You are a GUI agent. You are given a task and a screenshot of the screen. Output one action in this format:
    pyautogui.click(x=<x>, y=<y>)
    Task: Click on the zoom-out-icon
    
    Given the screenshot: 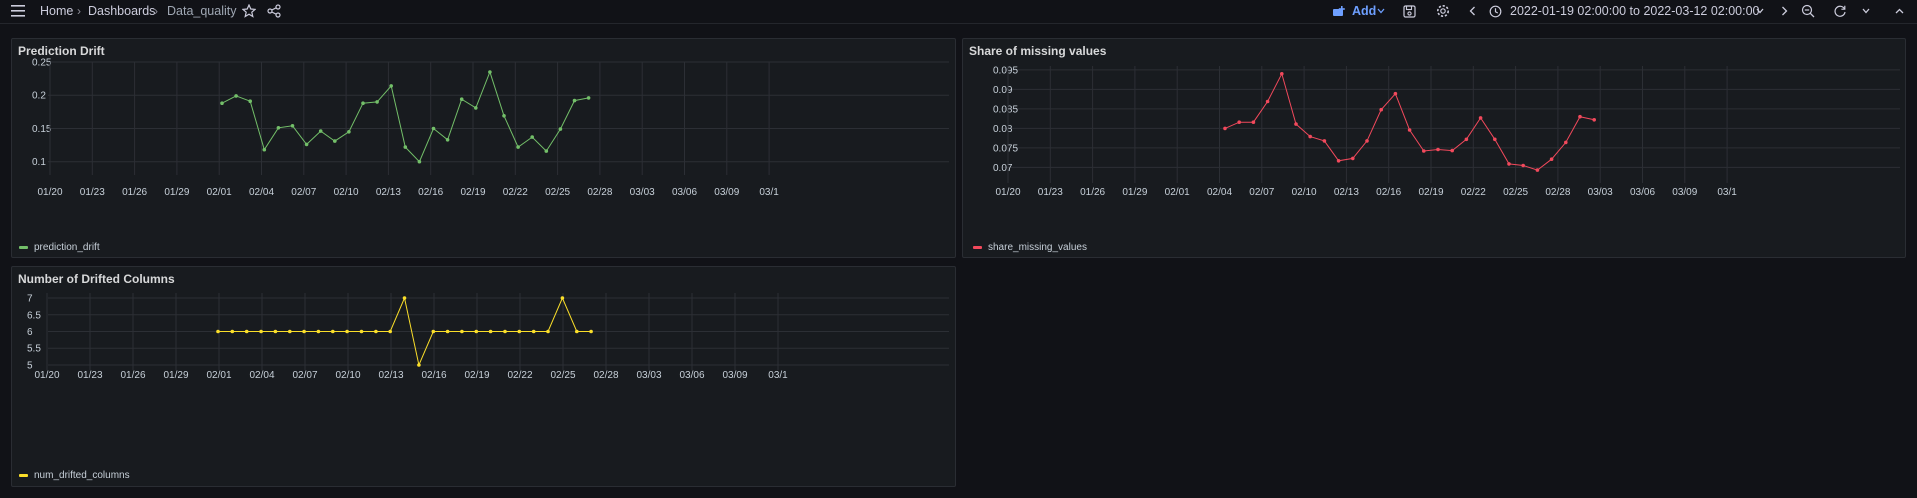 What is the action you would take?
    pyautogui.click(x=1808, y=11)
    